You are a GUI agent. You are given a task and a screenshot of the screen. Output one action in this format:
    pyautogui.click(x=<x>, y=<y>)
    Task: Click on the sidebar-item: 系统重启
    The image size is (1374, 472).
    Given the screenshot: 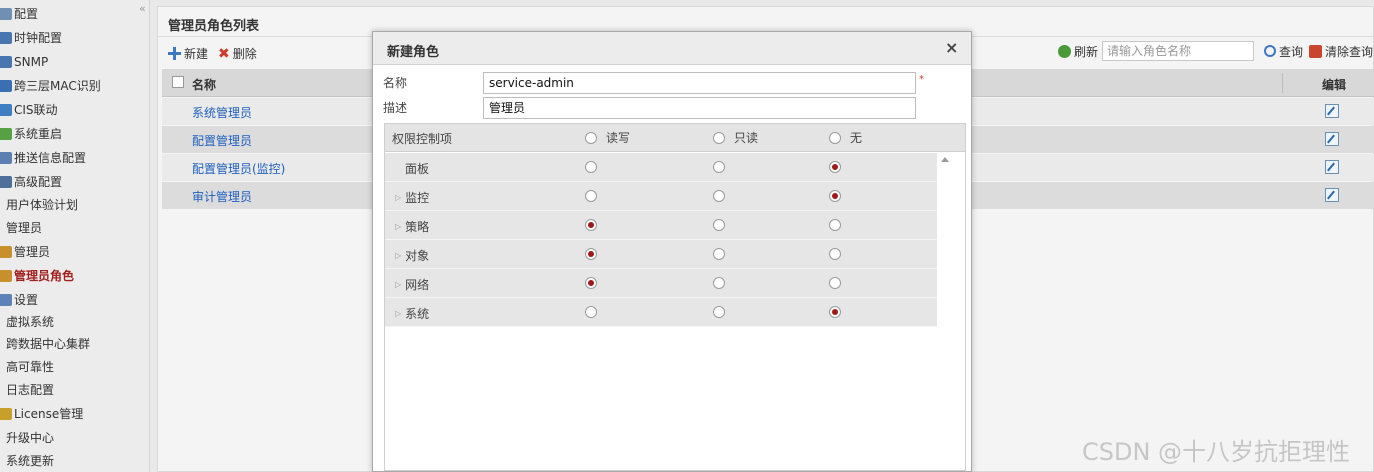 What is the action you would take?
    pyautogui.click(x=31, y=134)
    